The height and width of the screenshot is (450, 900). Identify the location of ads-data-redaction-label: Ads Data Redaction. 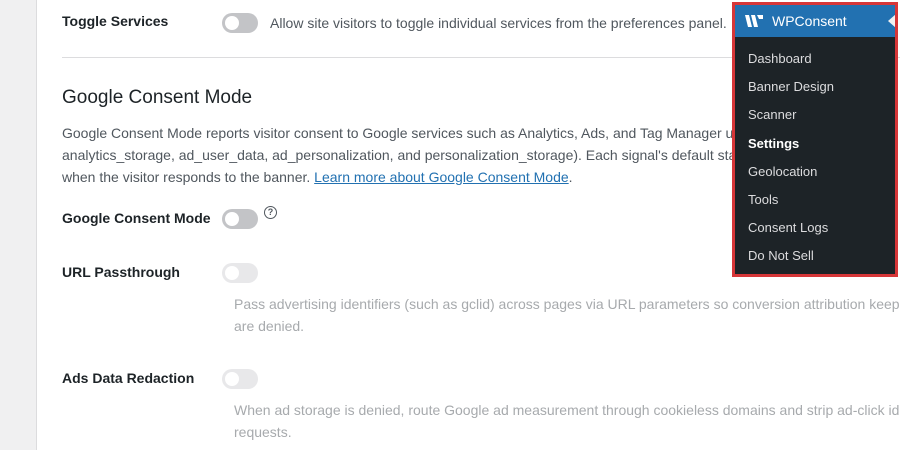
(128, 378).